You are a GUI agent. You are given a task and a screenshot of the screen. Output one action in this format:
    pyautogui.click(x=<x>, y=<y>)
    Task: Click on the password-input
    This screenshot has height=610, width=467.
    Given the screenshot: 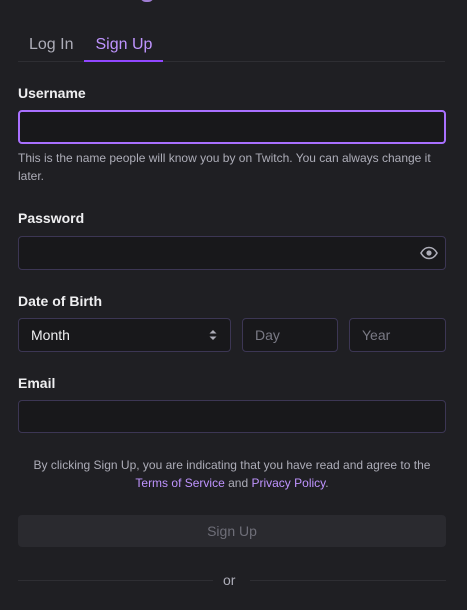 What is the action you would take?
    pyautogui.click(x=232, y=253)
    